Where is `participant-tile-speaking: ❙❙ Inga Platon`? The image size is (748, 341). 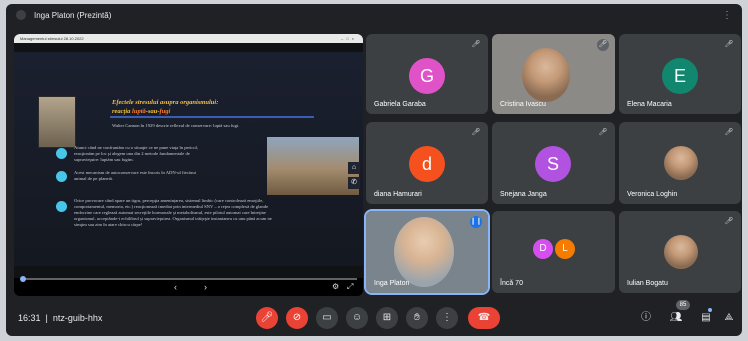 participant-tile-speaking: ❙❙ Inga Platon is located at coordinates (427, 252).